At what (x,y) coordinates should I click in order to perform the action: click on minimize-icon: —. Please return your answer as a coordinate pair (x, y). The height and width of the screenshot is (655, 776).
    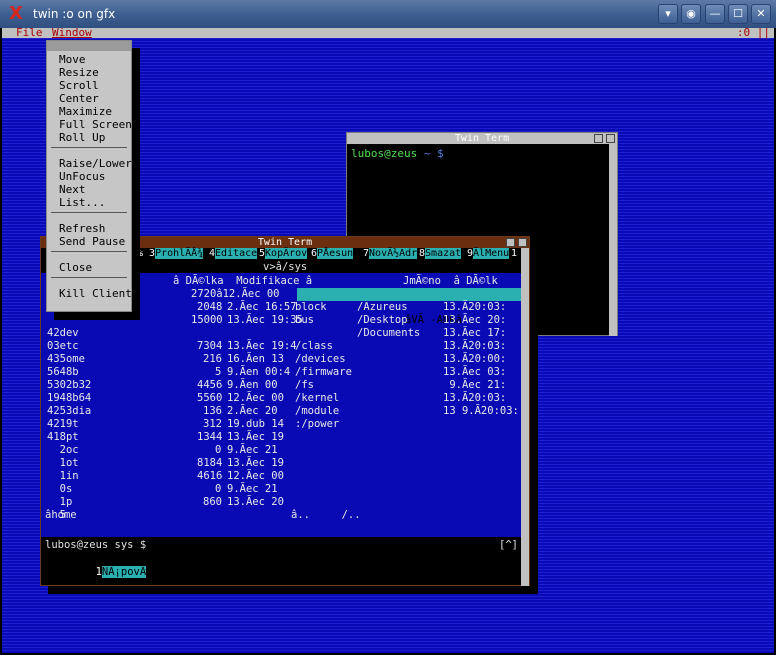
    Looking at the image, I should click on (715, 14).